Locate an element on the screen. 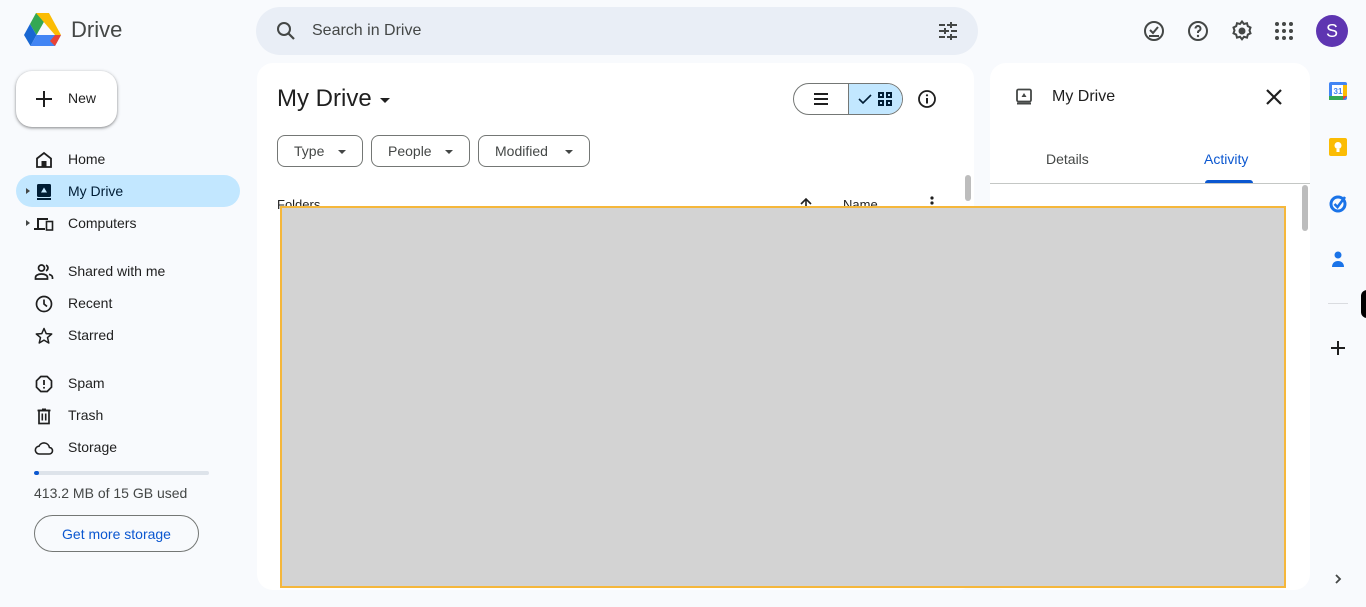 Image resolution: width=1366 pixels, height=607 pixels. apps-grid-icon is located at coordinates (1284, 31).